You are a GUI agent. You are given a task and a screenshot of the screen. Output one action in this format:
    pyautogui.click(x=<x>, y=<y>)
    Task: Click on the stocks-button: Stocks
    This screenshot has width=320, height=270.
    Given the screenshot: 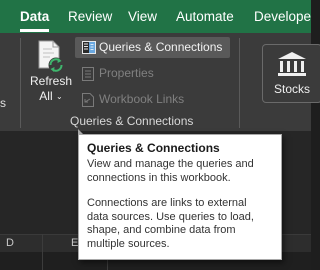 What is the action you would take?
    pyautogui.click(x=291, y=73)
    